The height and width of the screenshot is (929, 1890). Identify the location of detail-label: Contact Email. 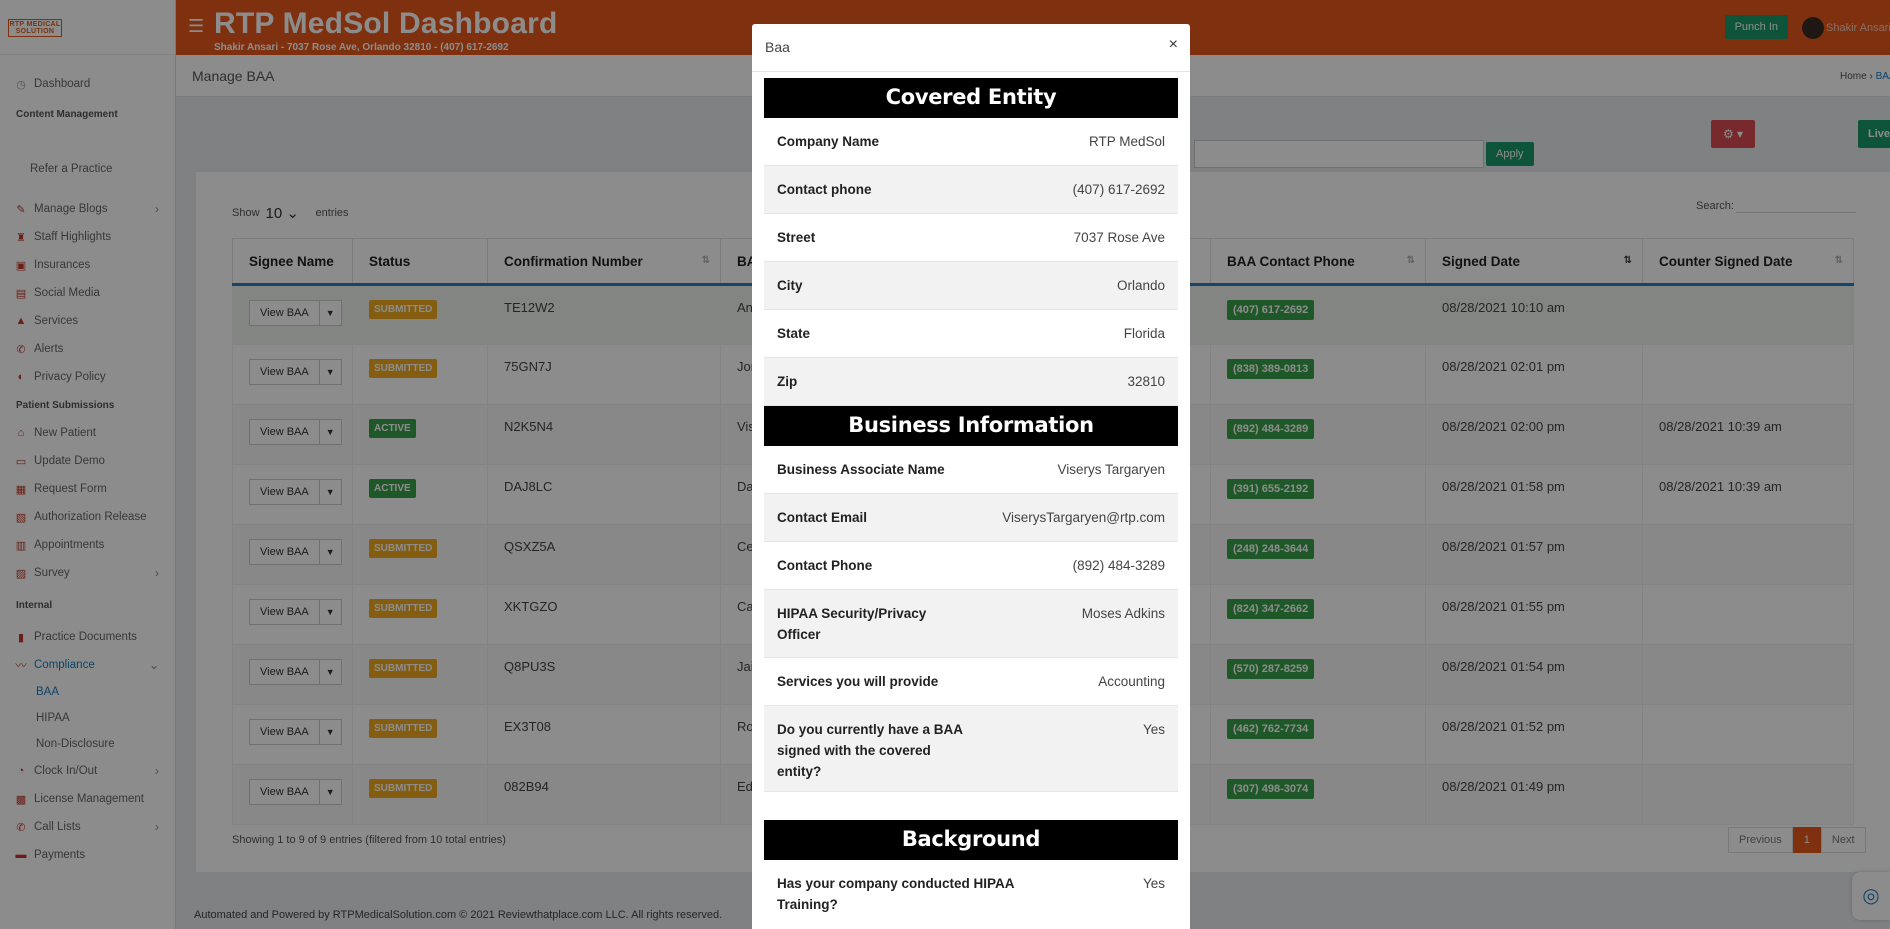
(822, 517).